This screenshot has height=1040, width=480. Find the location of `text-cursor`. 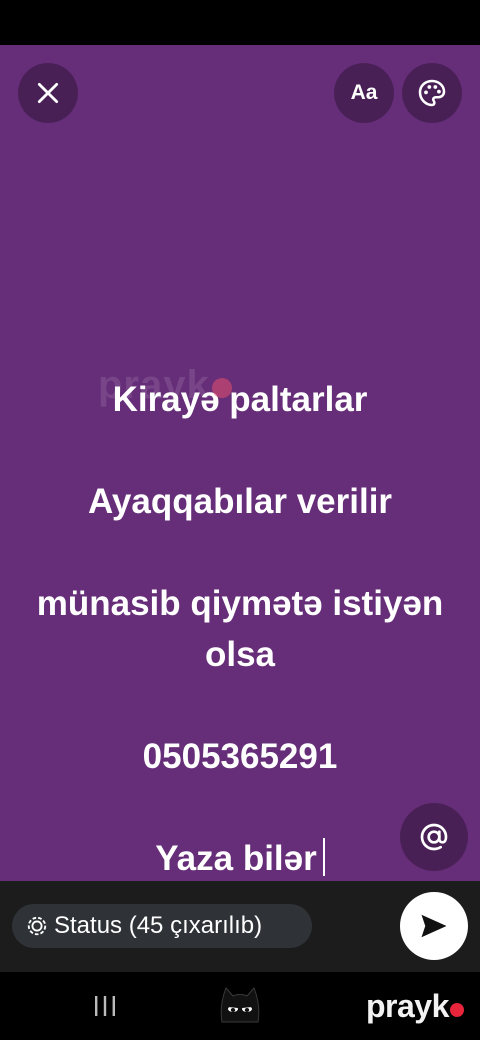

text-cursor is located at coordinates (323, 857).